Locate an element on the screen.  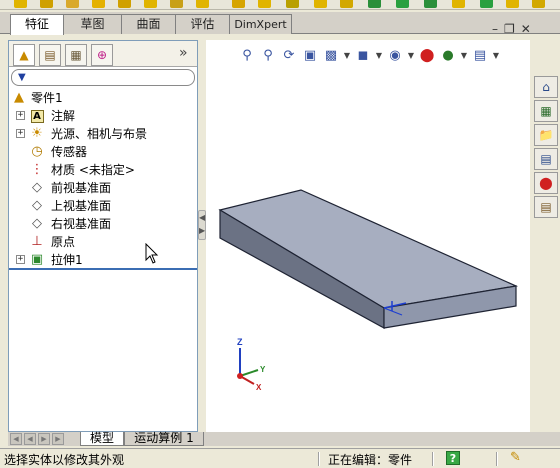
configuration-manager-icon: ▦ is located at coordinates (76, 55).